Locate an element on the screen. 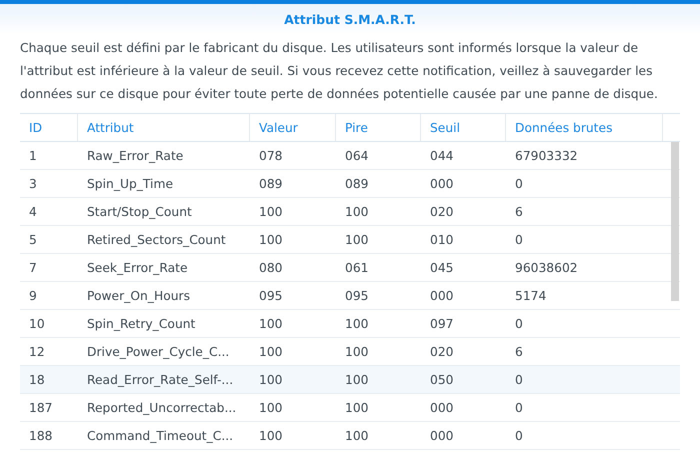 This screenshot has width=700, height=467. table-cell-text: 4 is located at coordinates (33, 212).